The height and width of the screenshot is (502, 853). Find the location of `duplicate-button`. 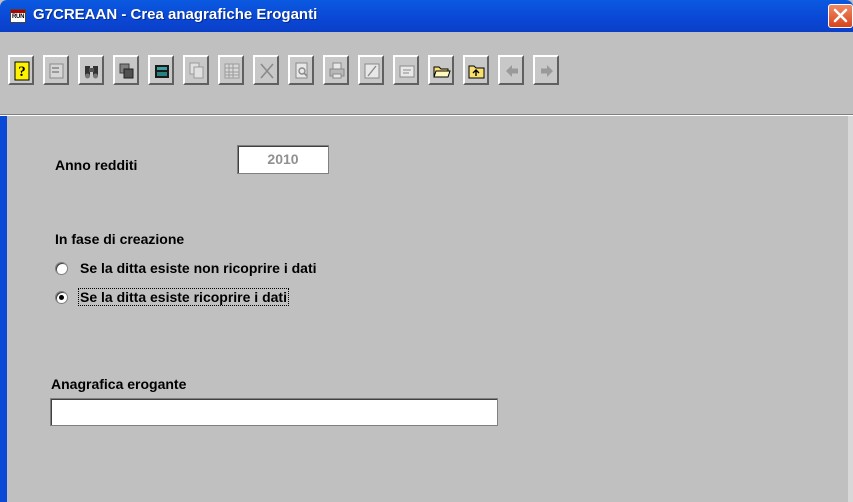

duplicate-button is located at coordinates (196, 70).